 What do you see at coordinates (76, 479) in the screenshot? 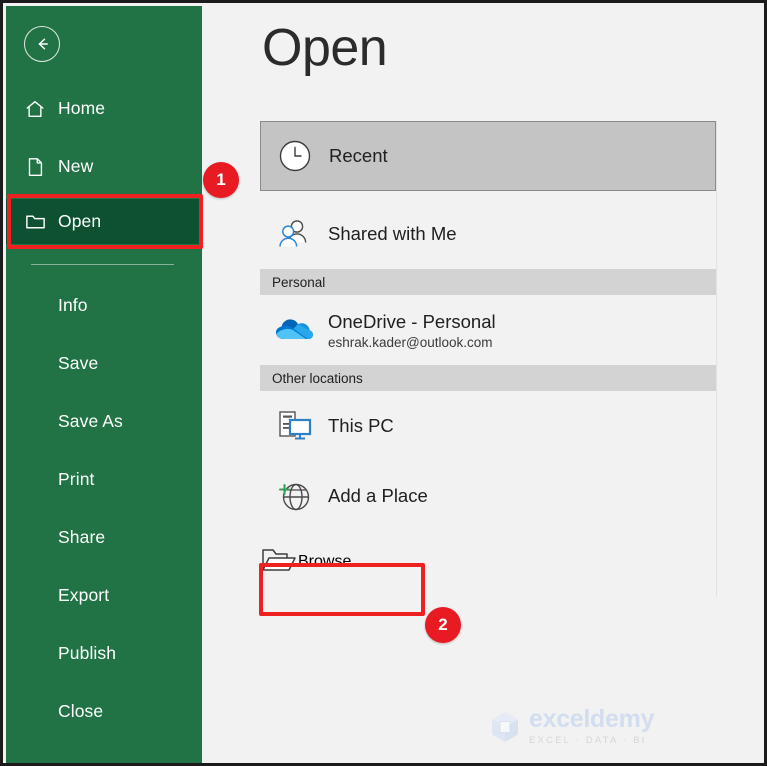
I see `sidebar-item-label: Print` at bounding box center [76, 479].